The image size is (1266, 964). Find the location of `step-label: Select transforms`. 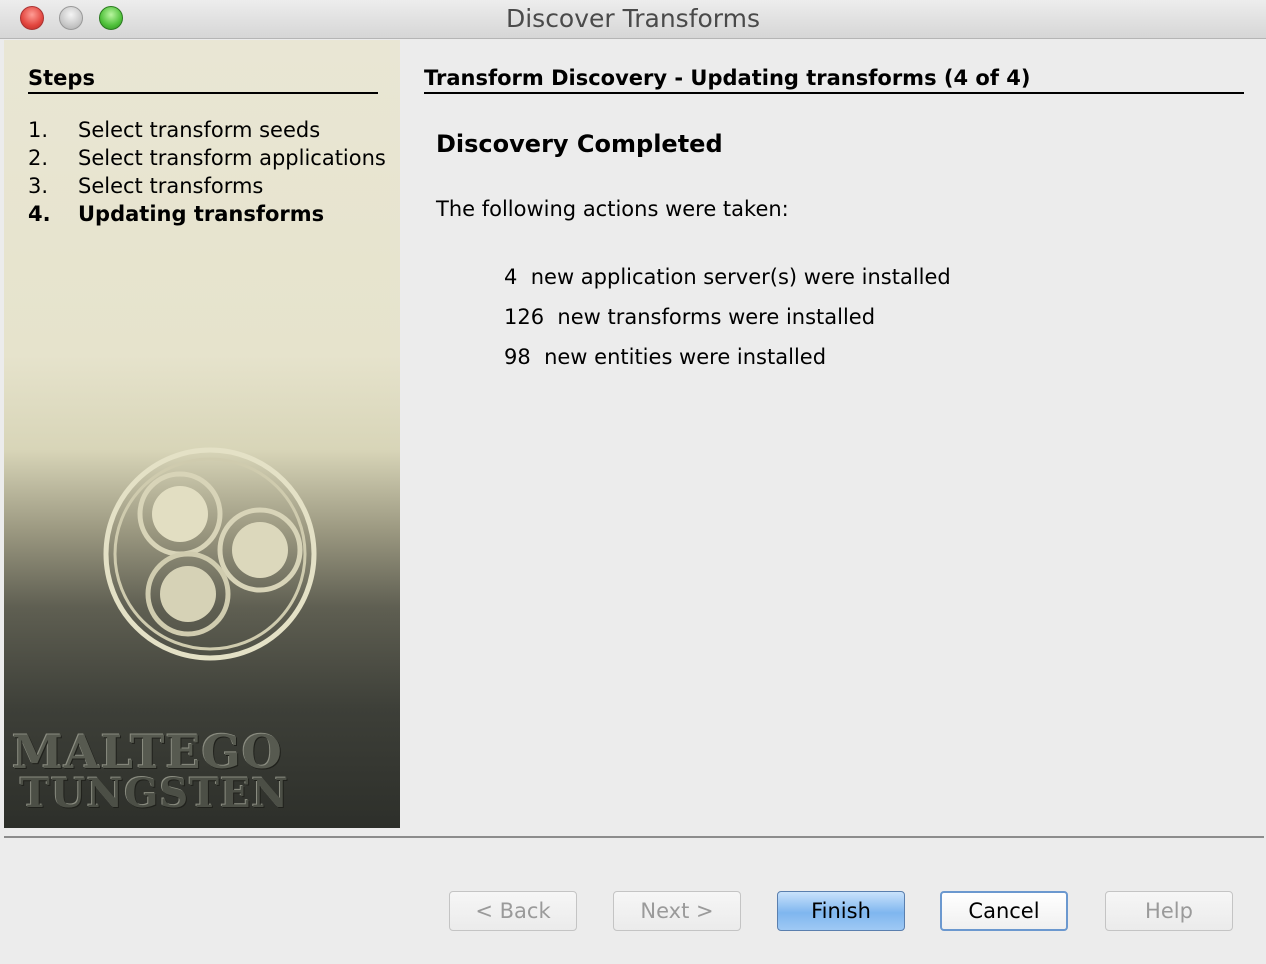

step-label: Select transforms is located at coordinates (171, 186).